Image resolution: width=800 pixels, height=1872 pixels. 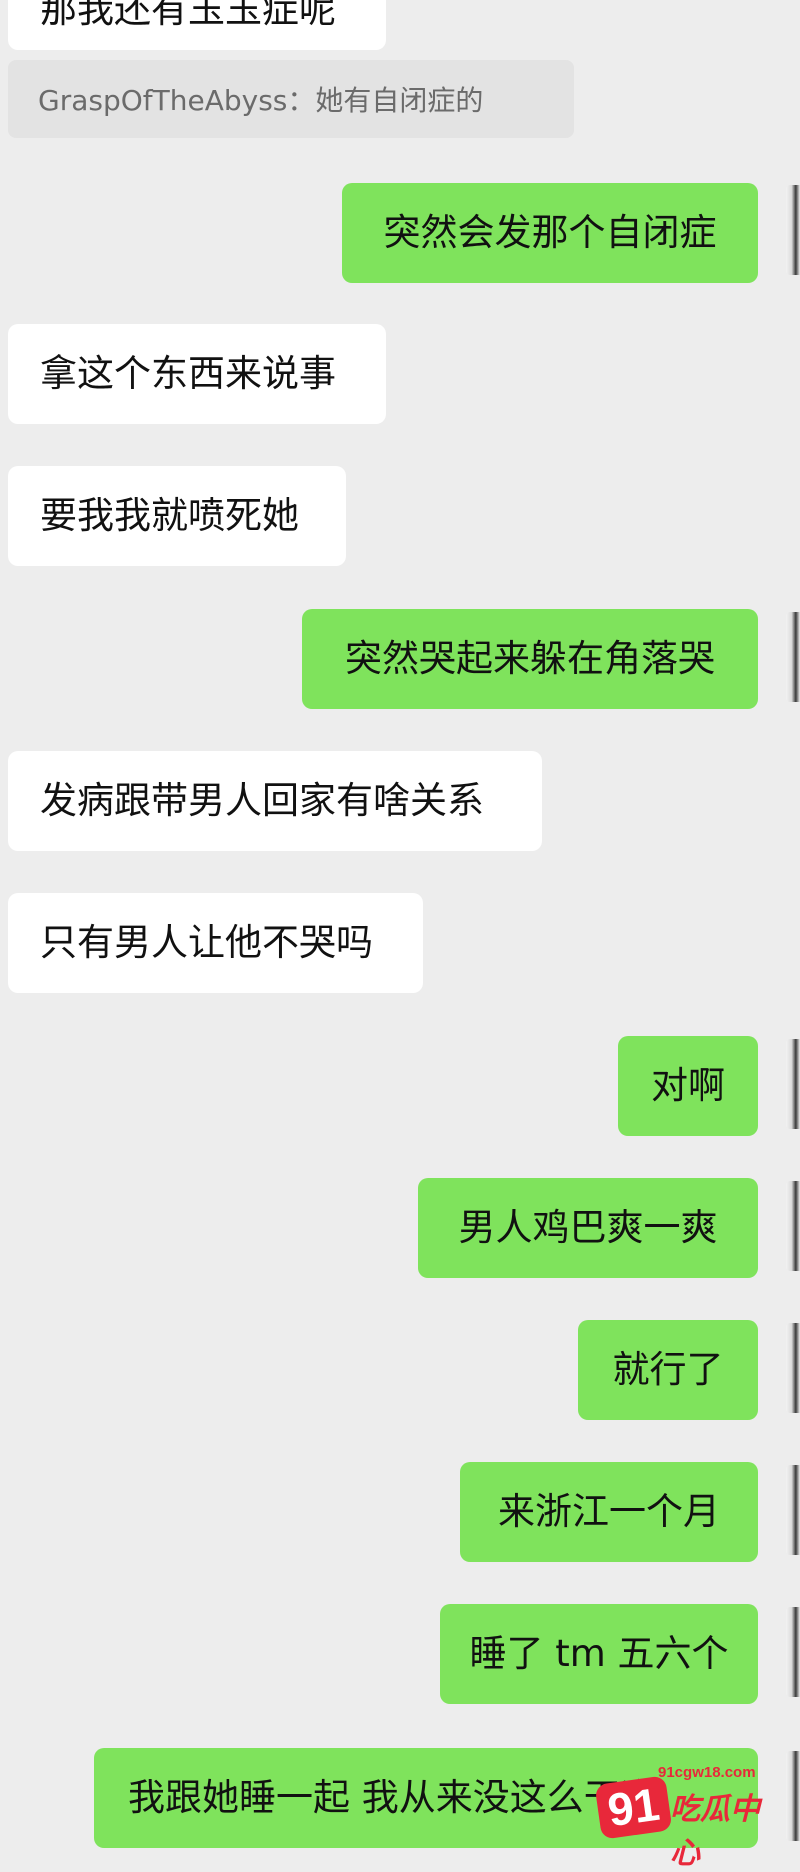 I want to click on message-text: 睡了 tm 五六个, so click(x=599, y=1653).